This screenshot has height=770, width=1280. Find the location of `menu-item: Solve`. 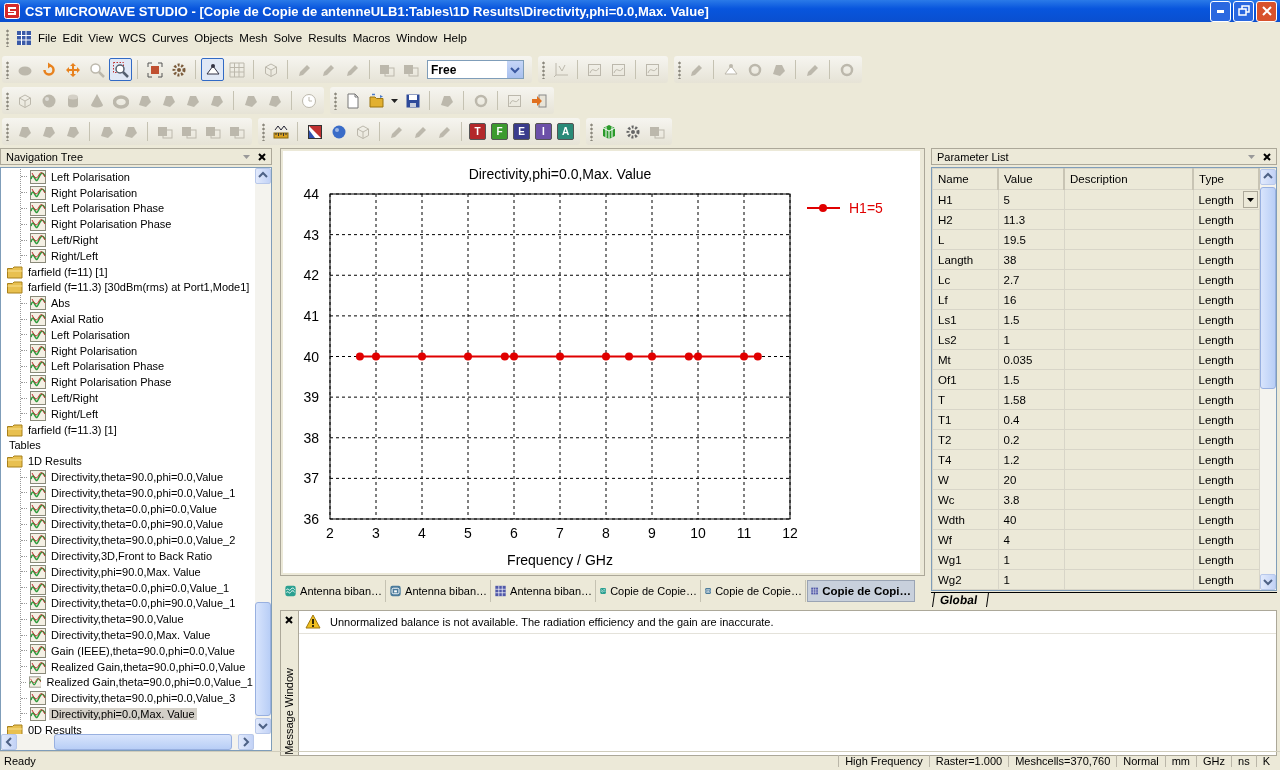

menu-item: Solve is located at coordinates (290, 38).